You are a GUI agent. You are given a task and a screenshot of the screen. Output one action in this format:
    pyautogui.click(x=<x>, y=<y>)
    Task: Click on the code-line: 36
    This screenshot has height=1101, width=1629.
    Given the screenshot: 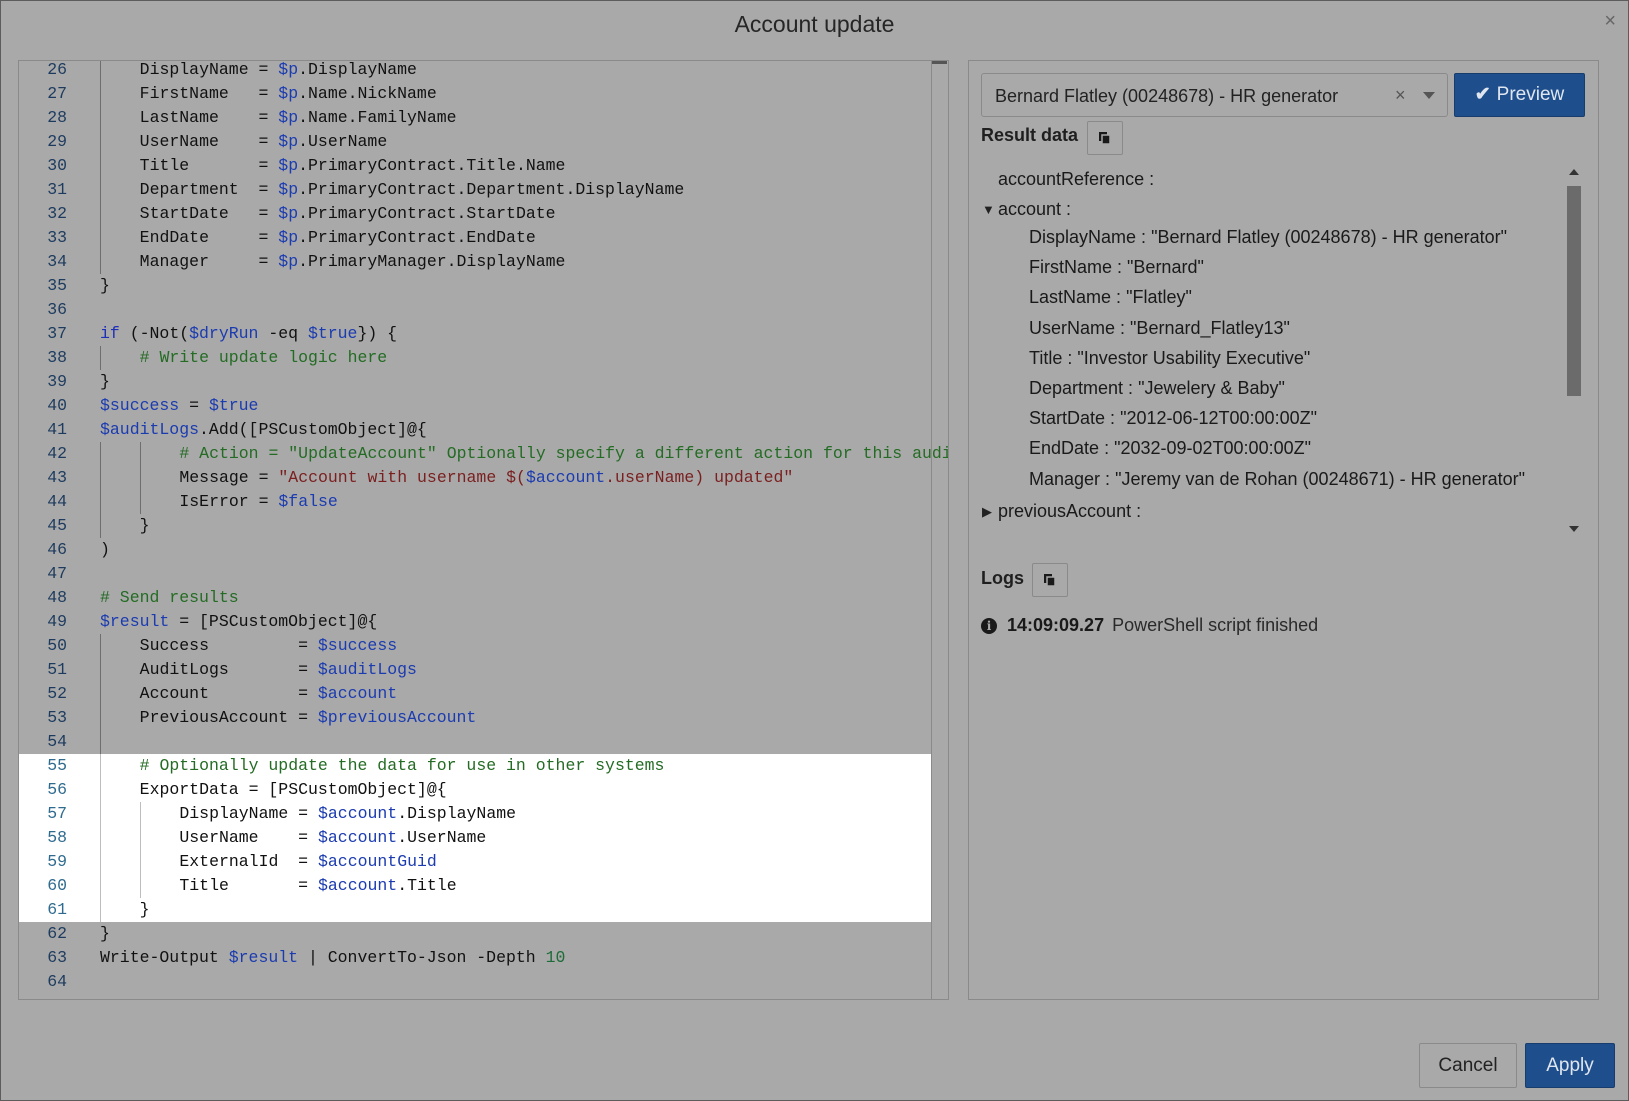 What is the action you would take?
    pyautogui.click(x=483, y=310)
    